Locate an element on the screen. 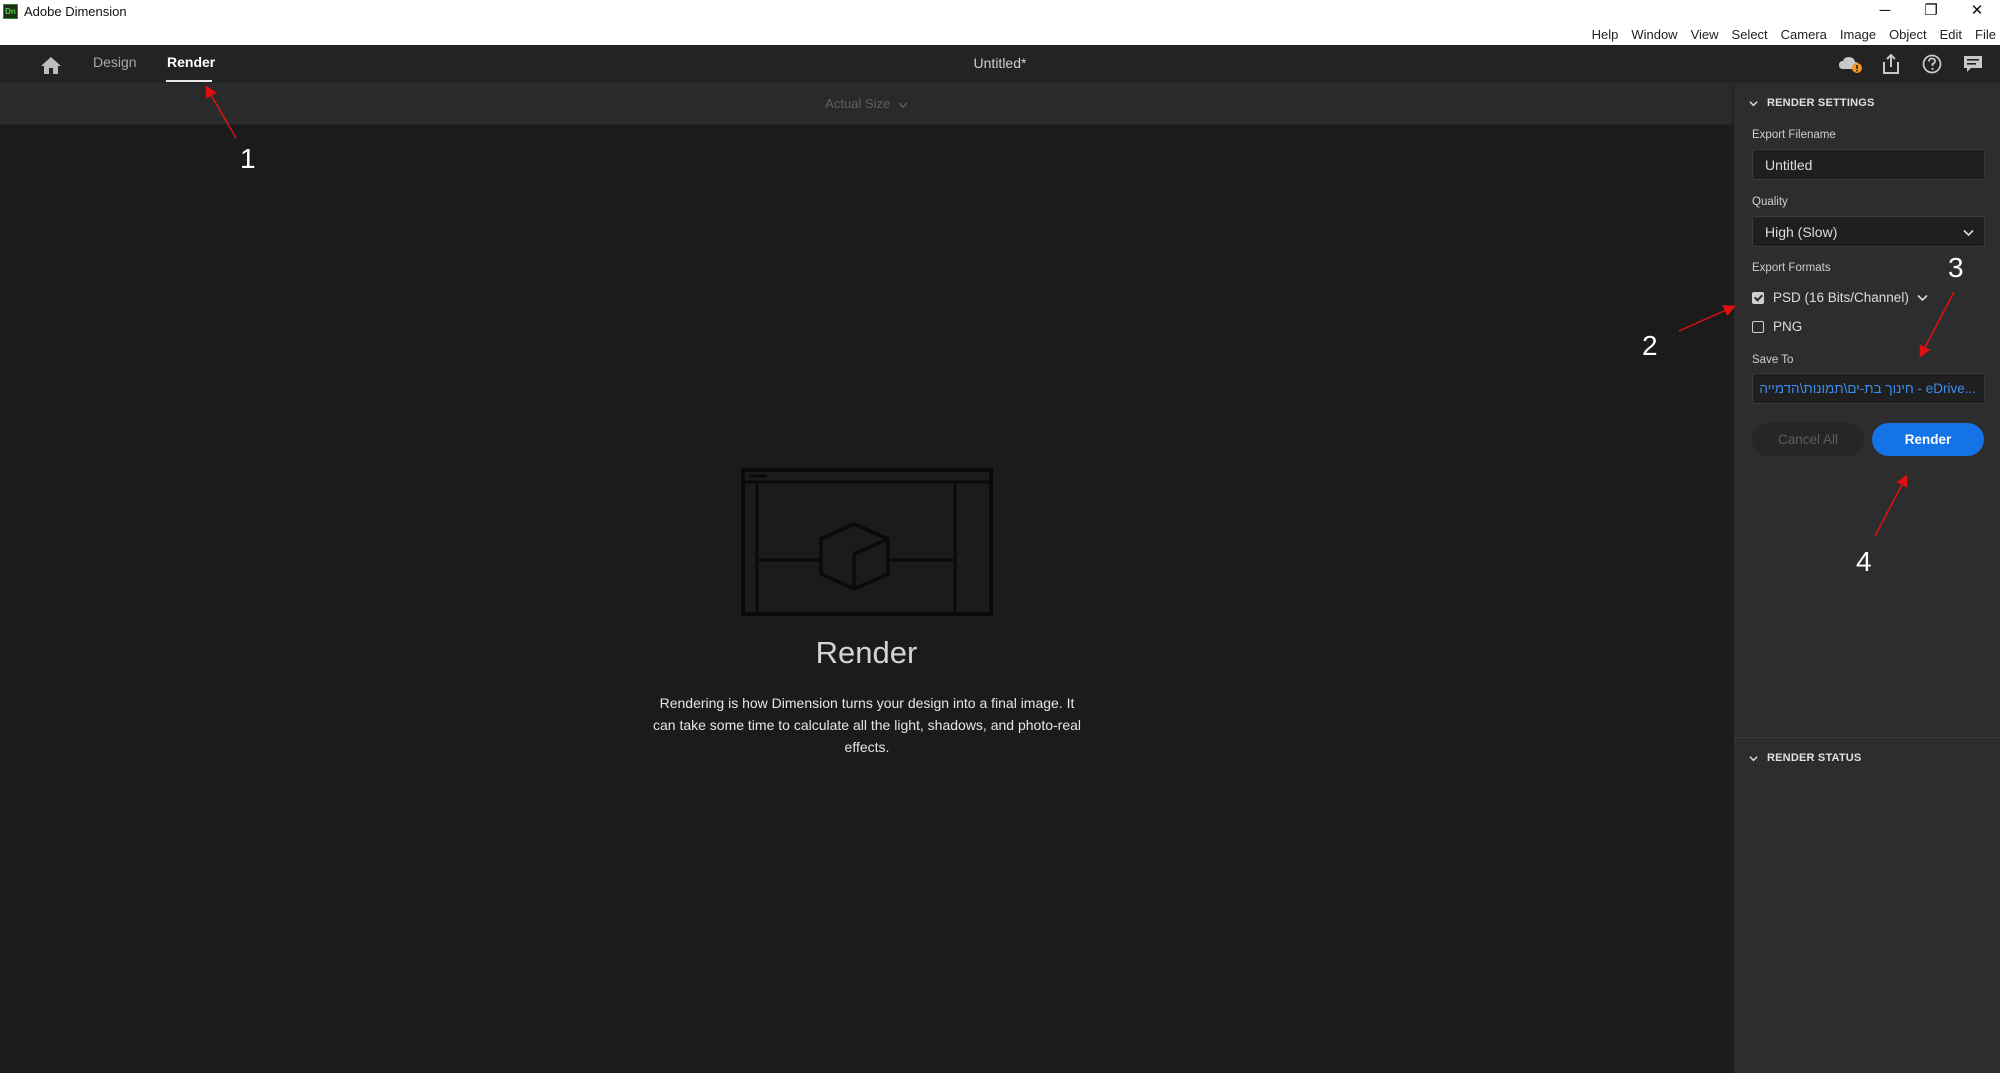 The height and width of the screenshot is (1073, 2000). annotation-number-1: 1 is located at coordinates (248, 158).